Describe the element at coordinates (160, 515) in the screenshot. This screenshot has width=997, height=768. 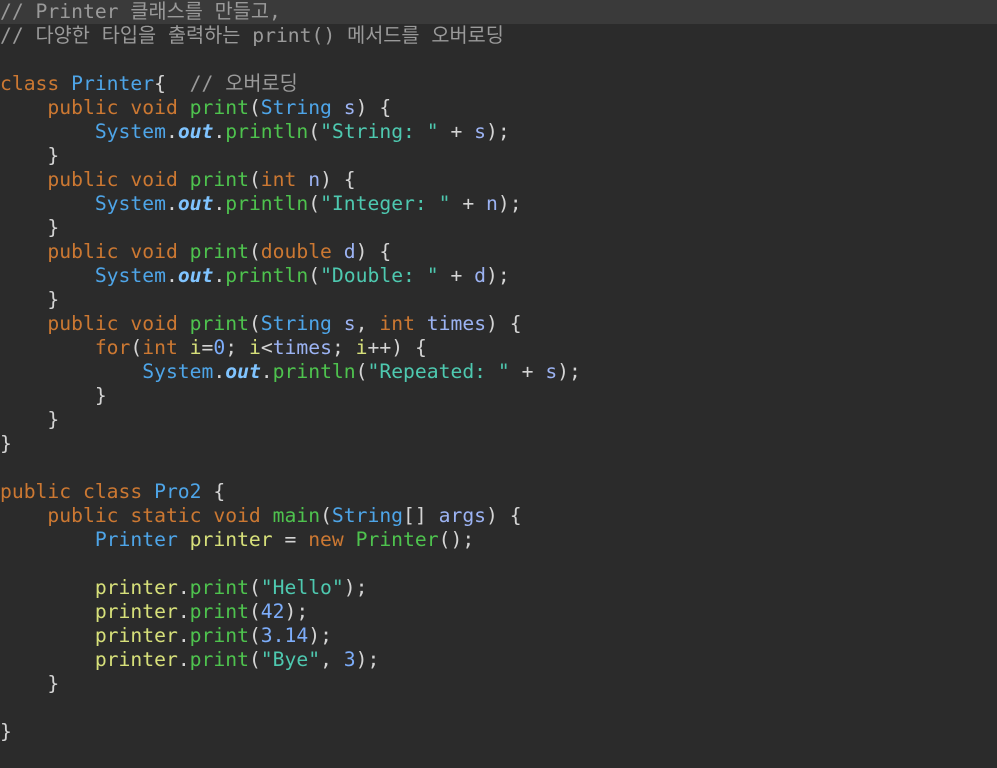
I see `code-token-kw: public static void` at that location.